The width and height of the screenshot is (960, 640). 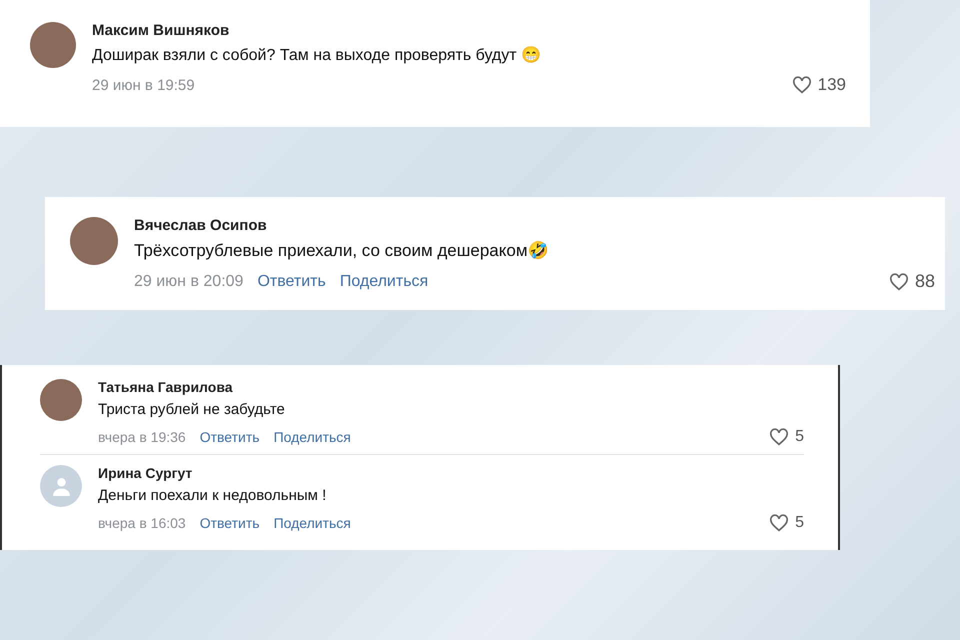 I want to click on like-count: 139, so click(x=832, y=85).